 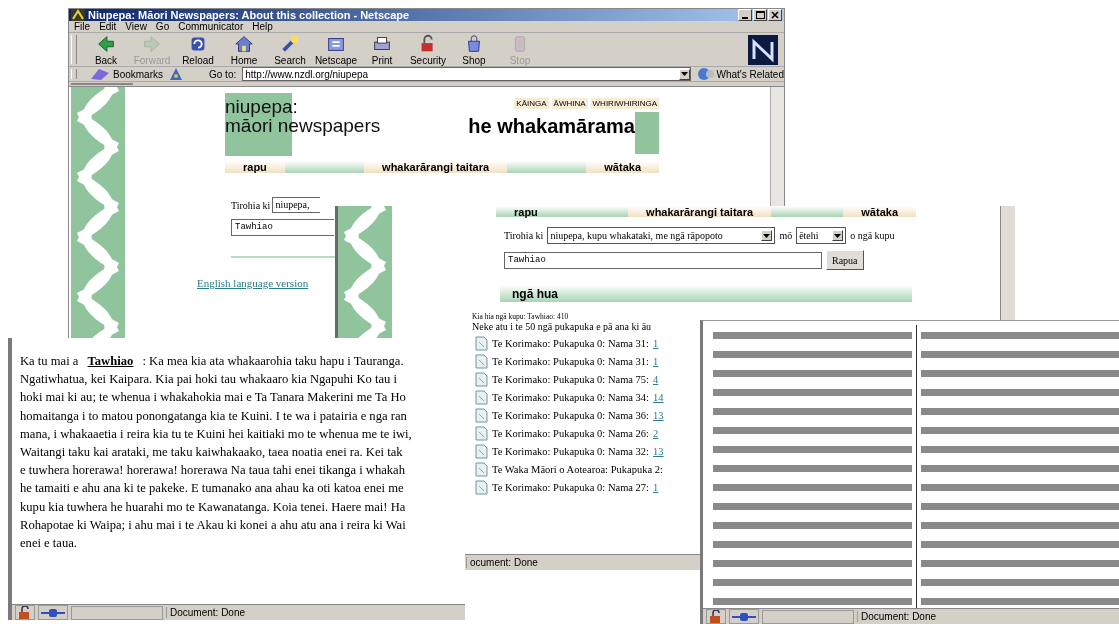 What do you see at coordinates (382, 49) in the screenshot?
I see `toolbar-button: Print` at bounding box center [382, 49].